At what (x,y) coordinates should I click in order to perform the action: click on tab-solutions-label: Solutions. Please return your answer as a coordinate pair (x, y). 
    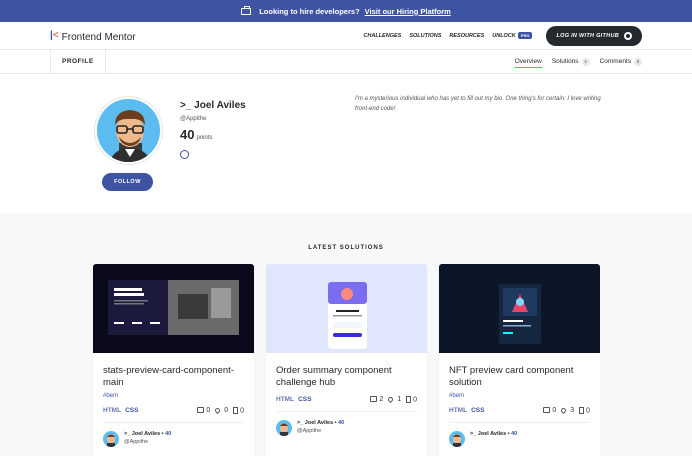
    Looking at the image, I should click on (565, 61).